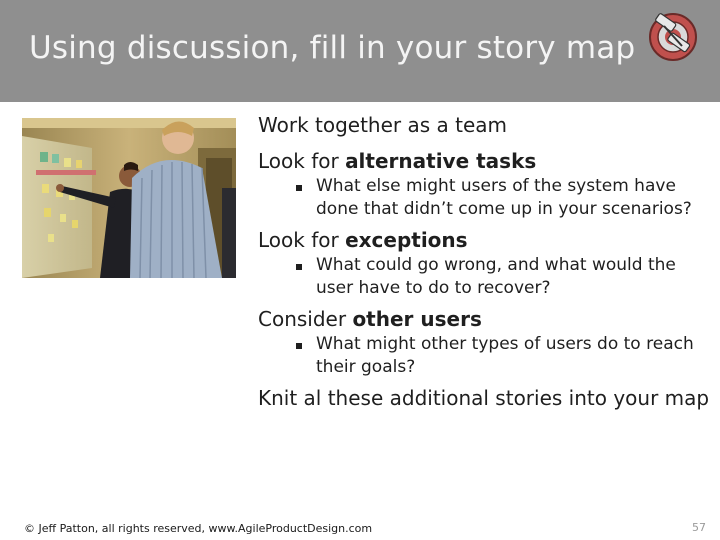  I want to click on list-item: Consider other users, so click(370, 319).